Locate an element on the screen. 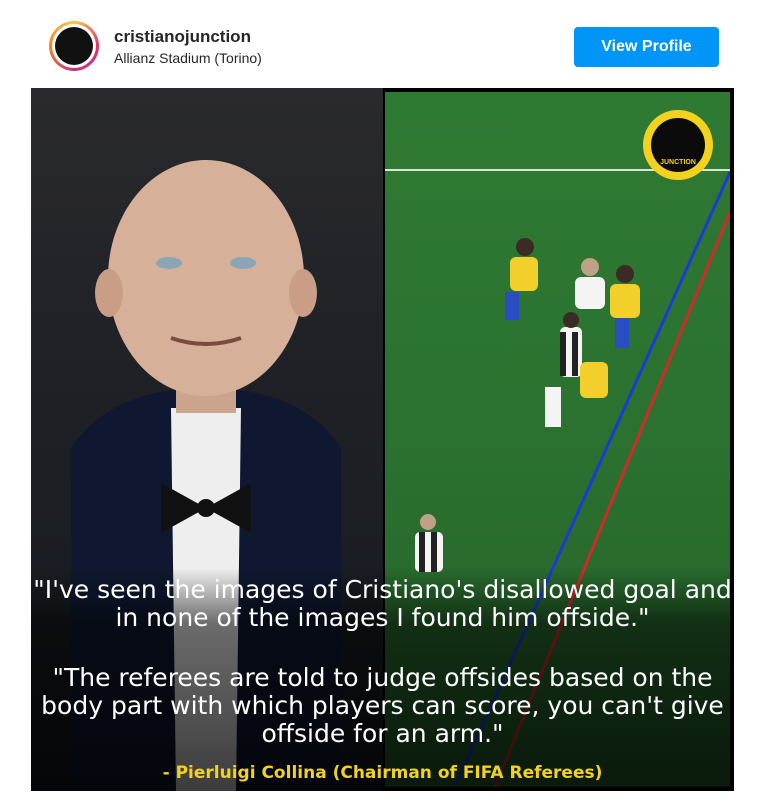 The width and height of the screenshot is (765, 800). junction-logo: JUNCTION is located at coordinates (678, 145).